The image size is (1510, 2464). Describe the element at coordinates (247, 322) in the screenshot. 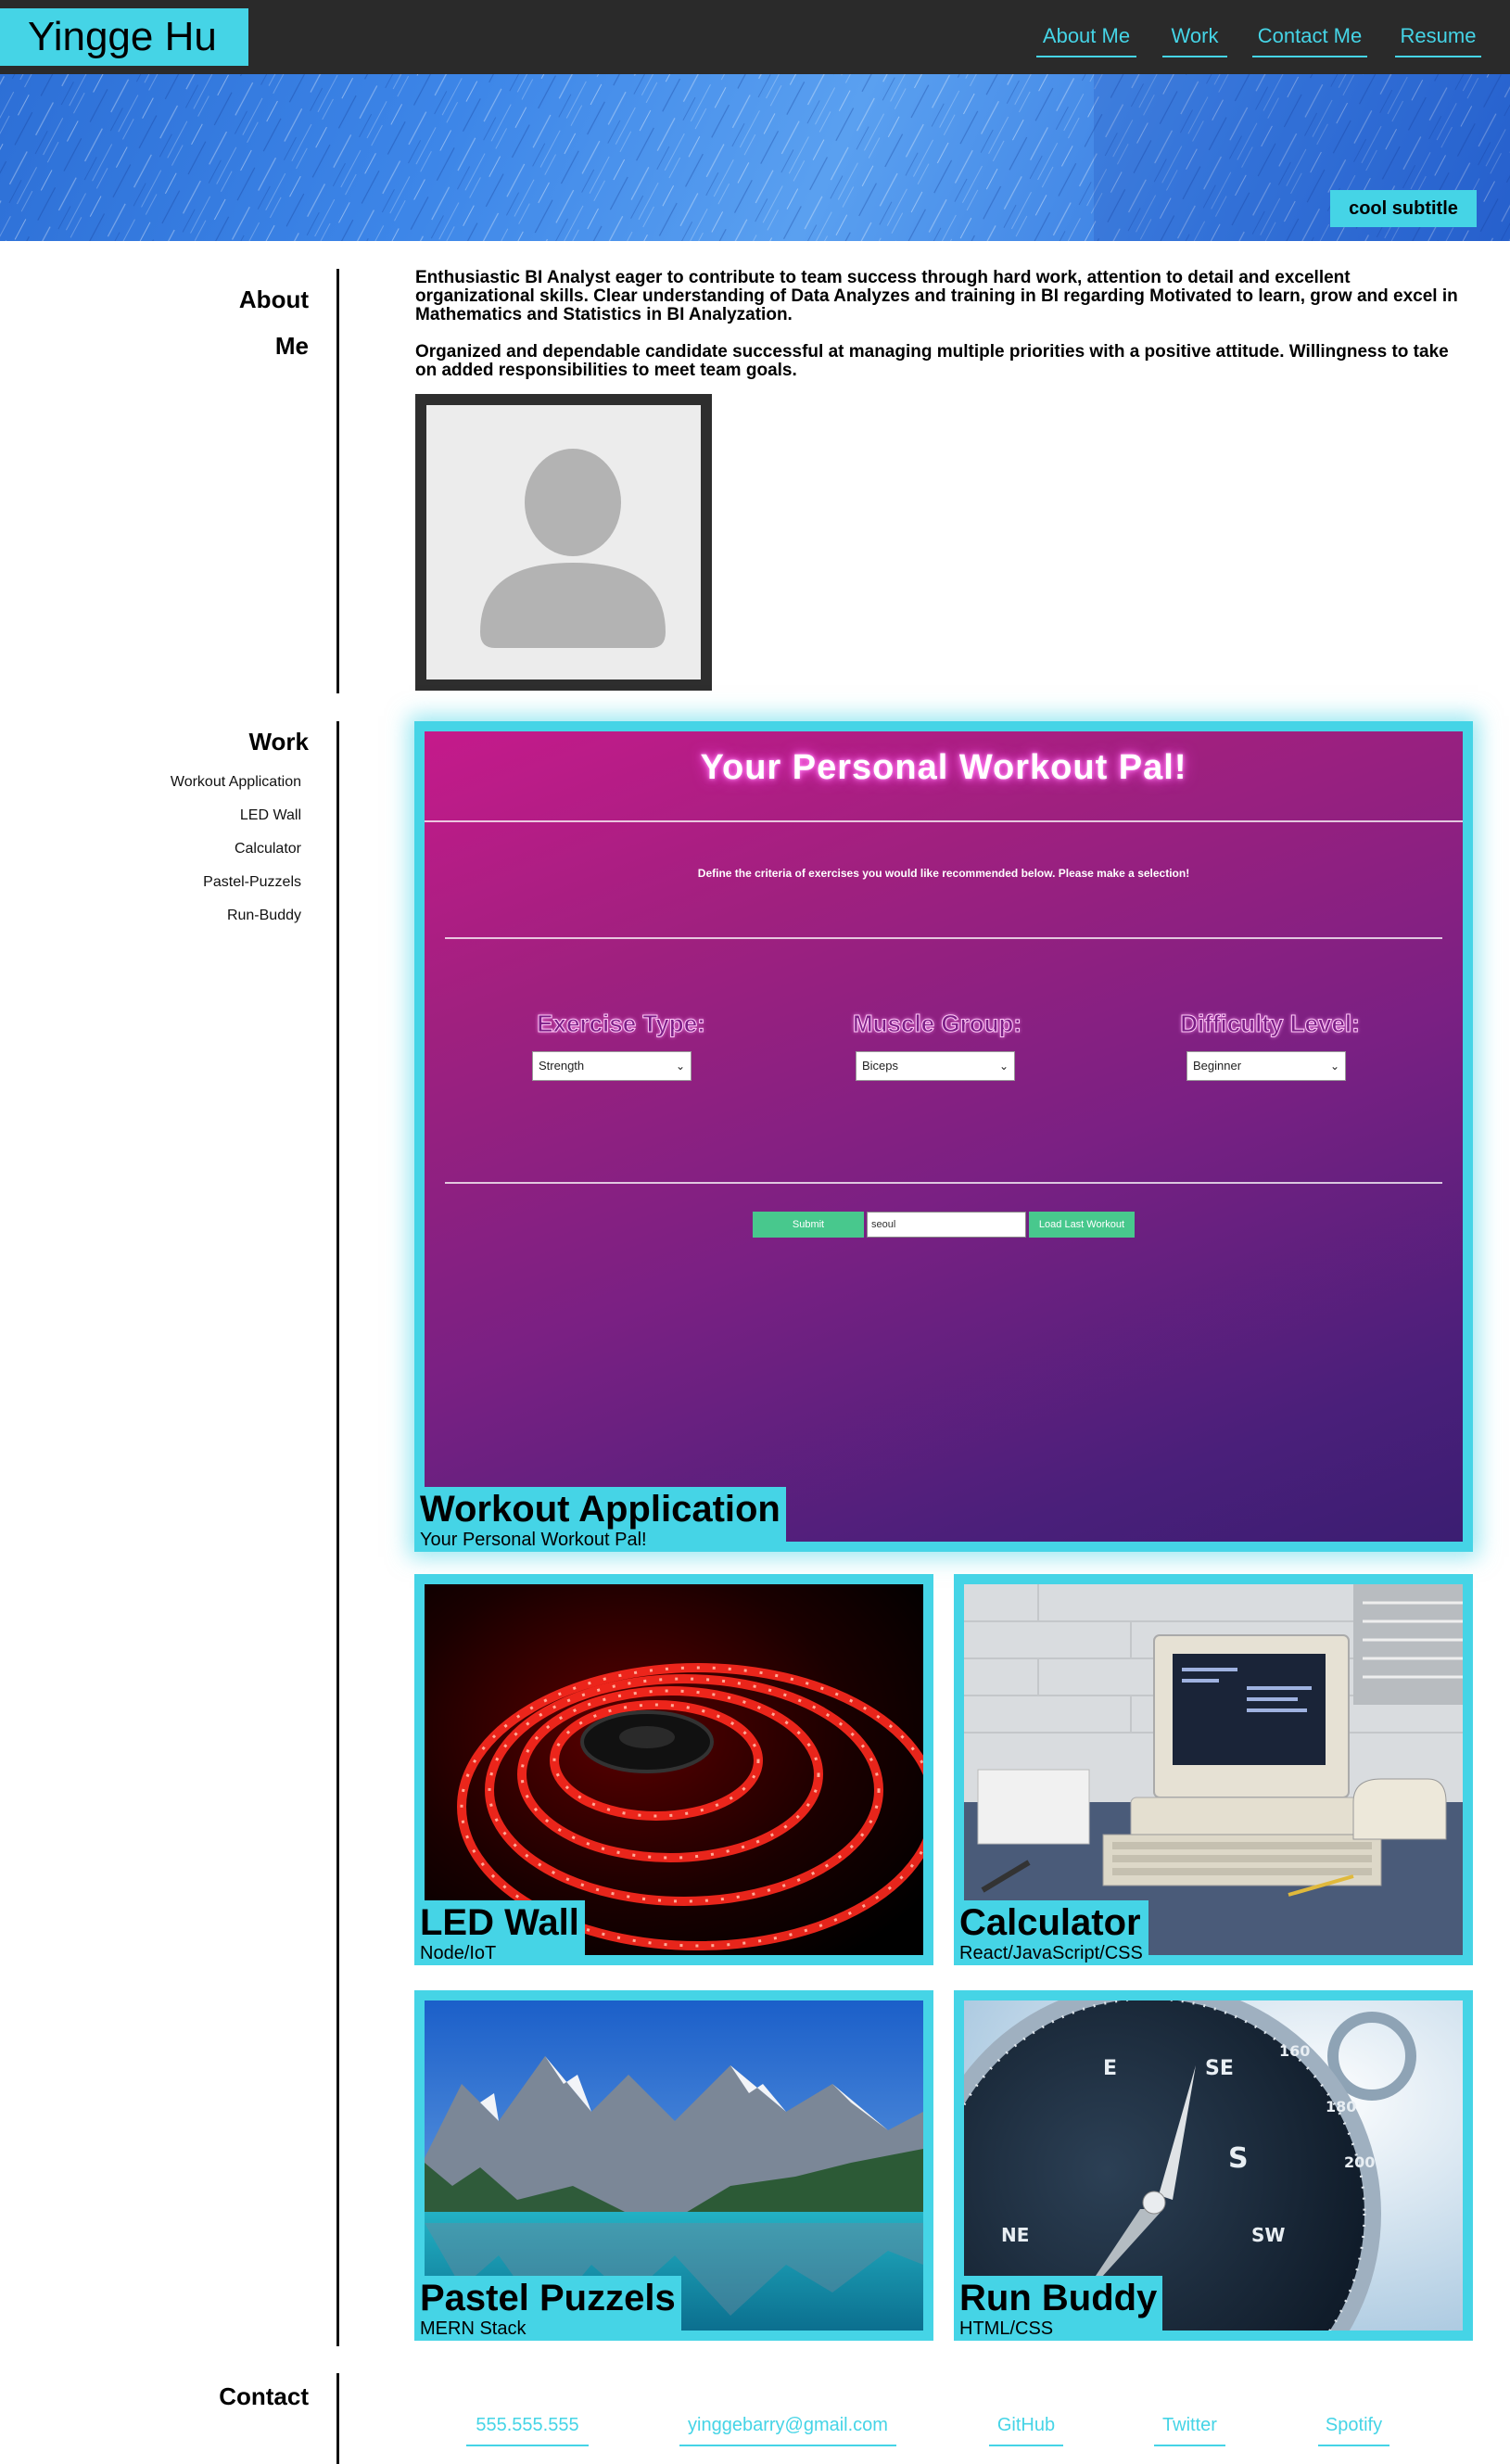

I see `about-title: About Me` at that location.